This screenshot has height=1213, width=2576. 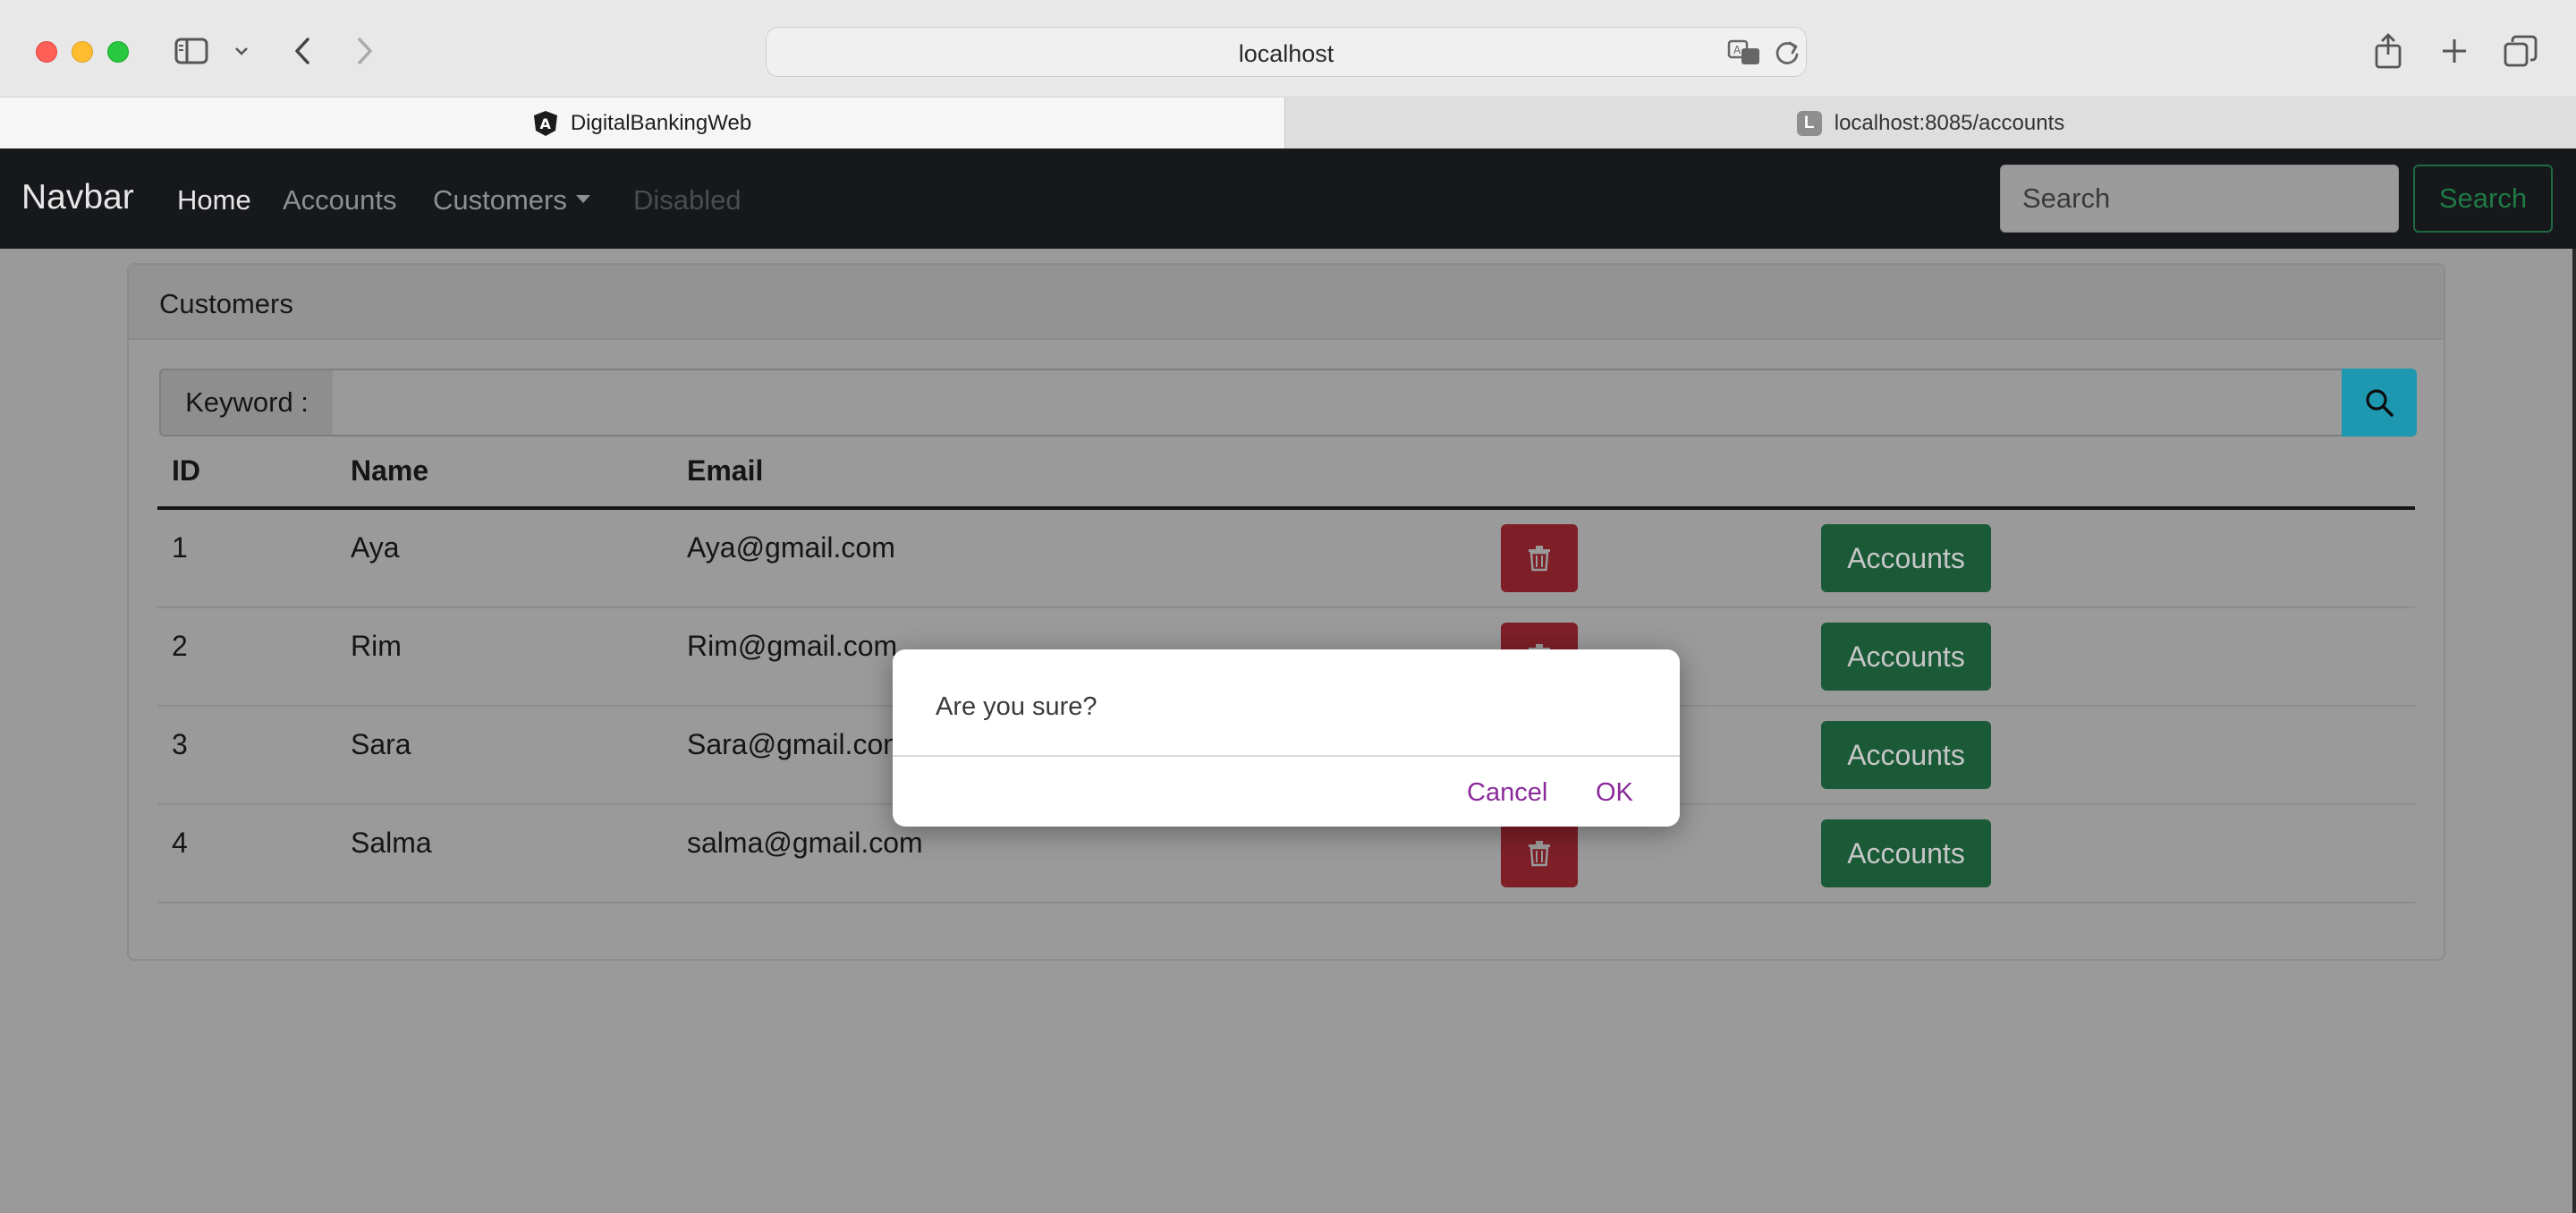 I want to click on back-icon, so click(x=302, y=51).